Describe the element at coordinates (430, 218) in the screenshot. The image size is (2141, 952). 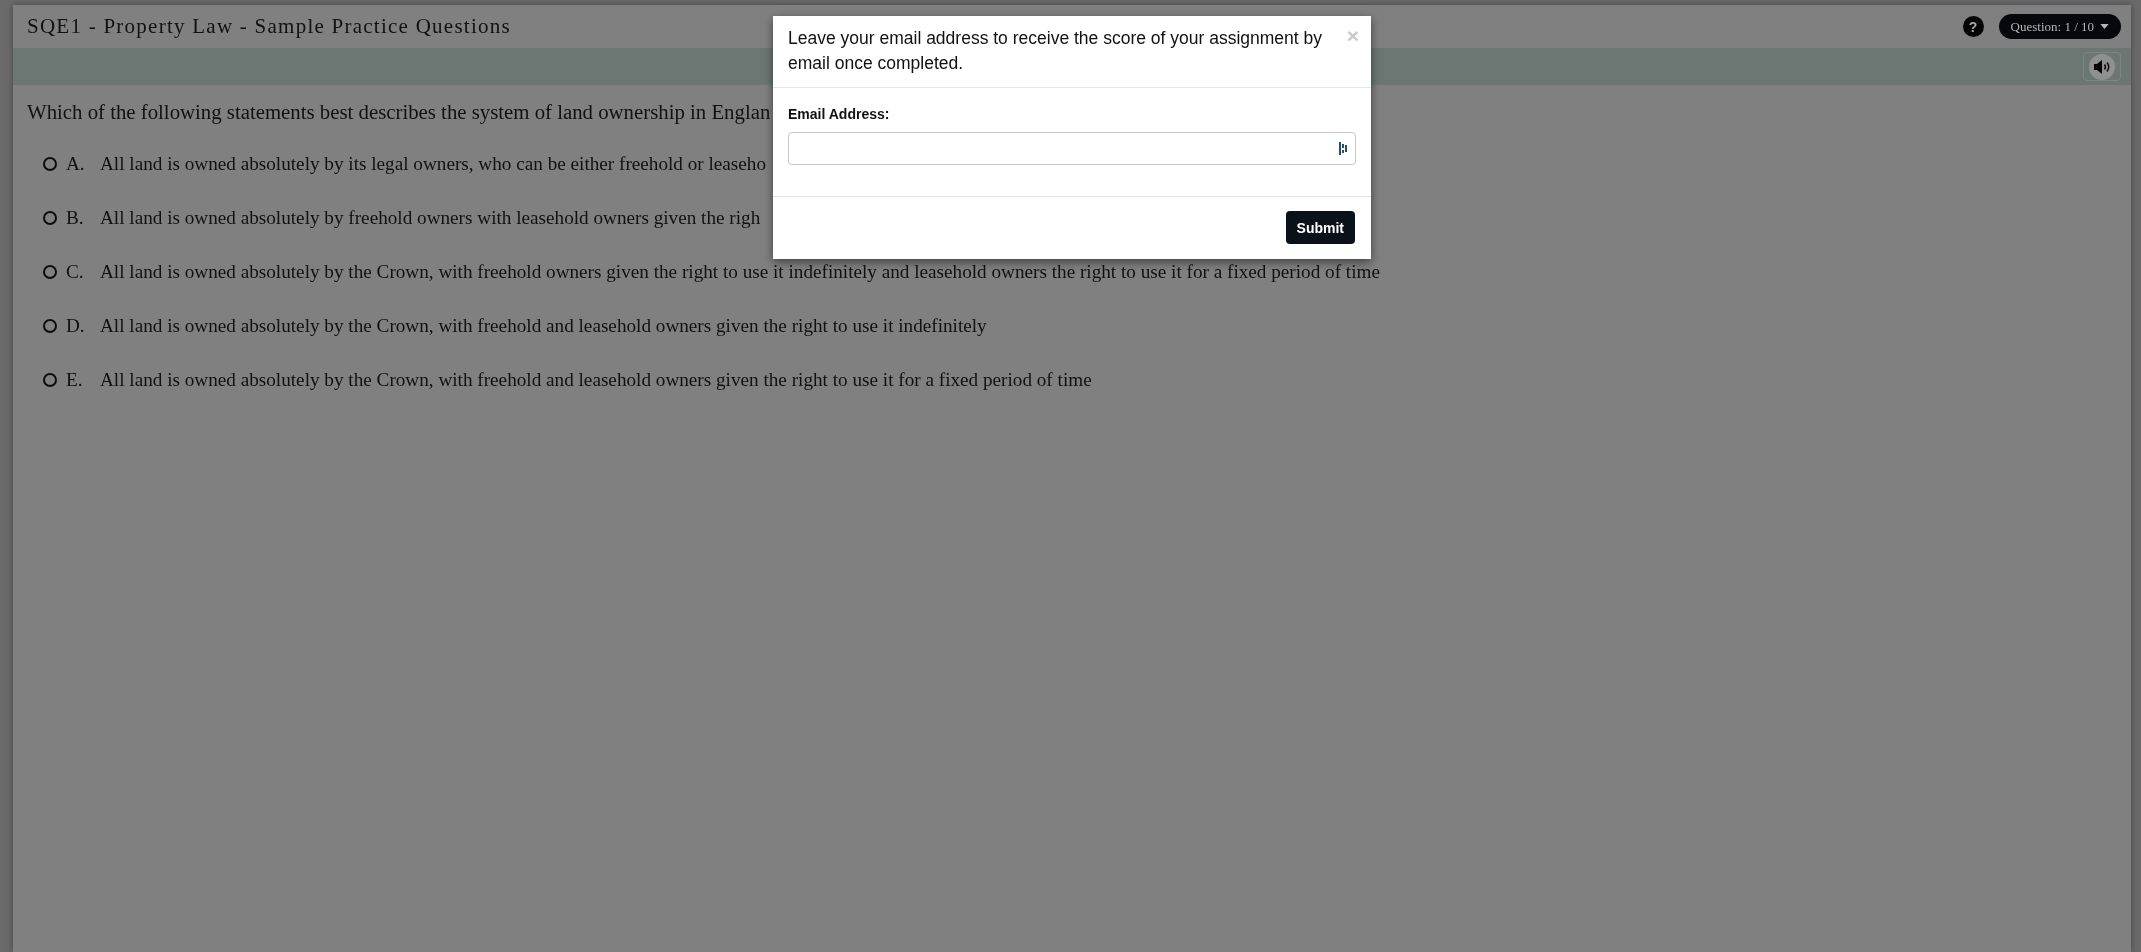
I see `option-text: All land is owned absolutely by freehold owners with leasehold owners given the righ` at that location.